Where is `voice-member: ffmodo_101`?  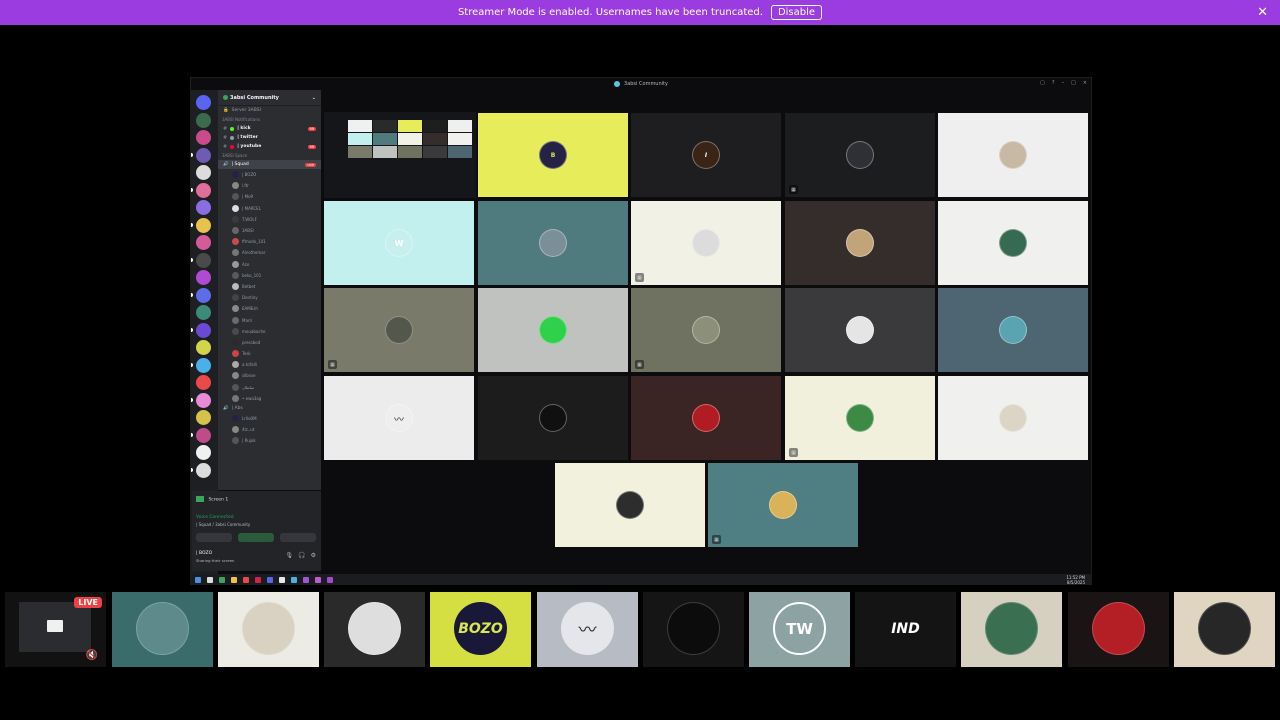
voice-member: ffmodo_101 is located at coordinates (269, 241).